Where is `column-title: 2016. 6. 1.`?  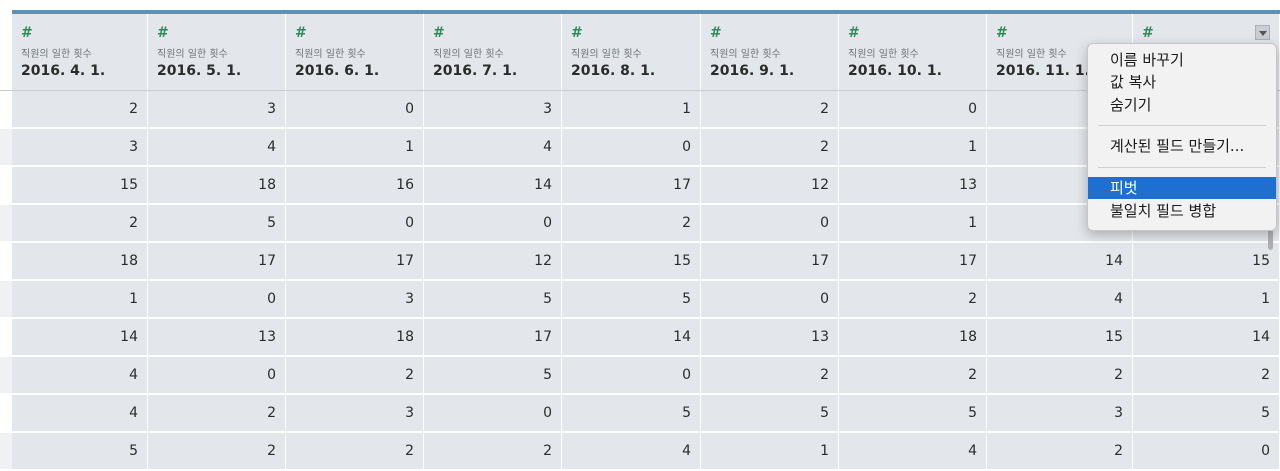
column-title: 2016. 6. 1. is located at coordinates (337, 71).